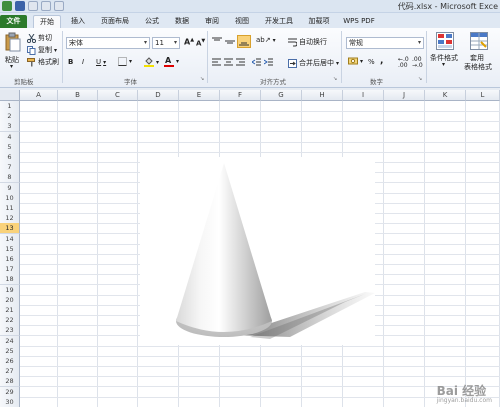 The image size is (500, 407). I want to click on number-format-select: 常规 ▾, so click(385, 43).